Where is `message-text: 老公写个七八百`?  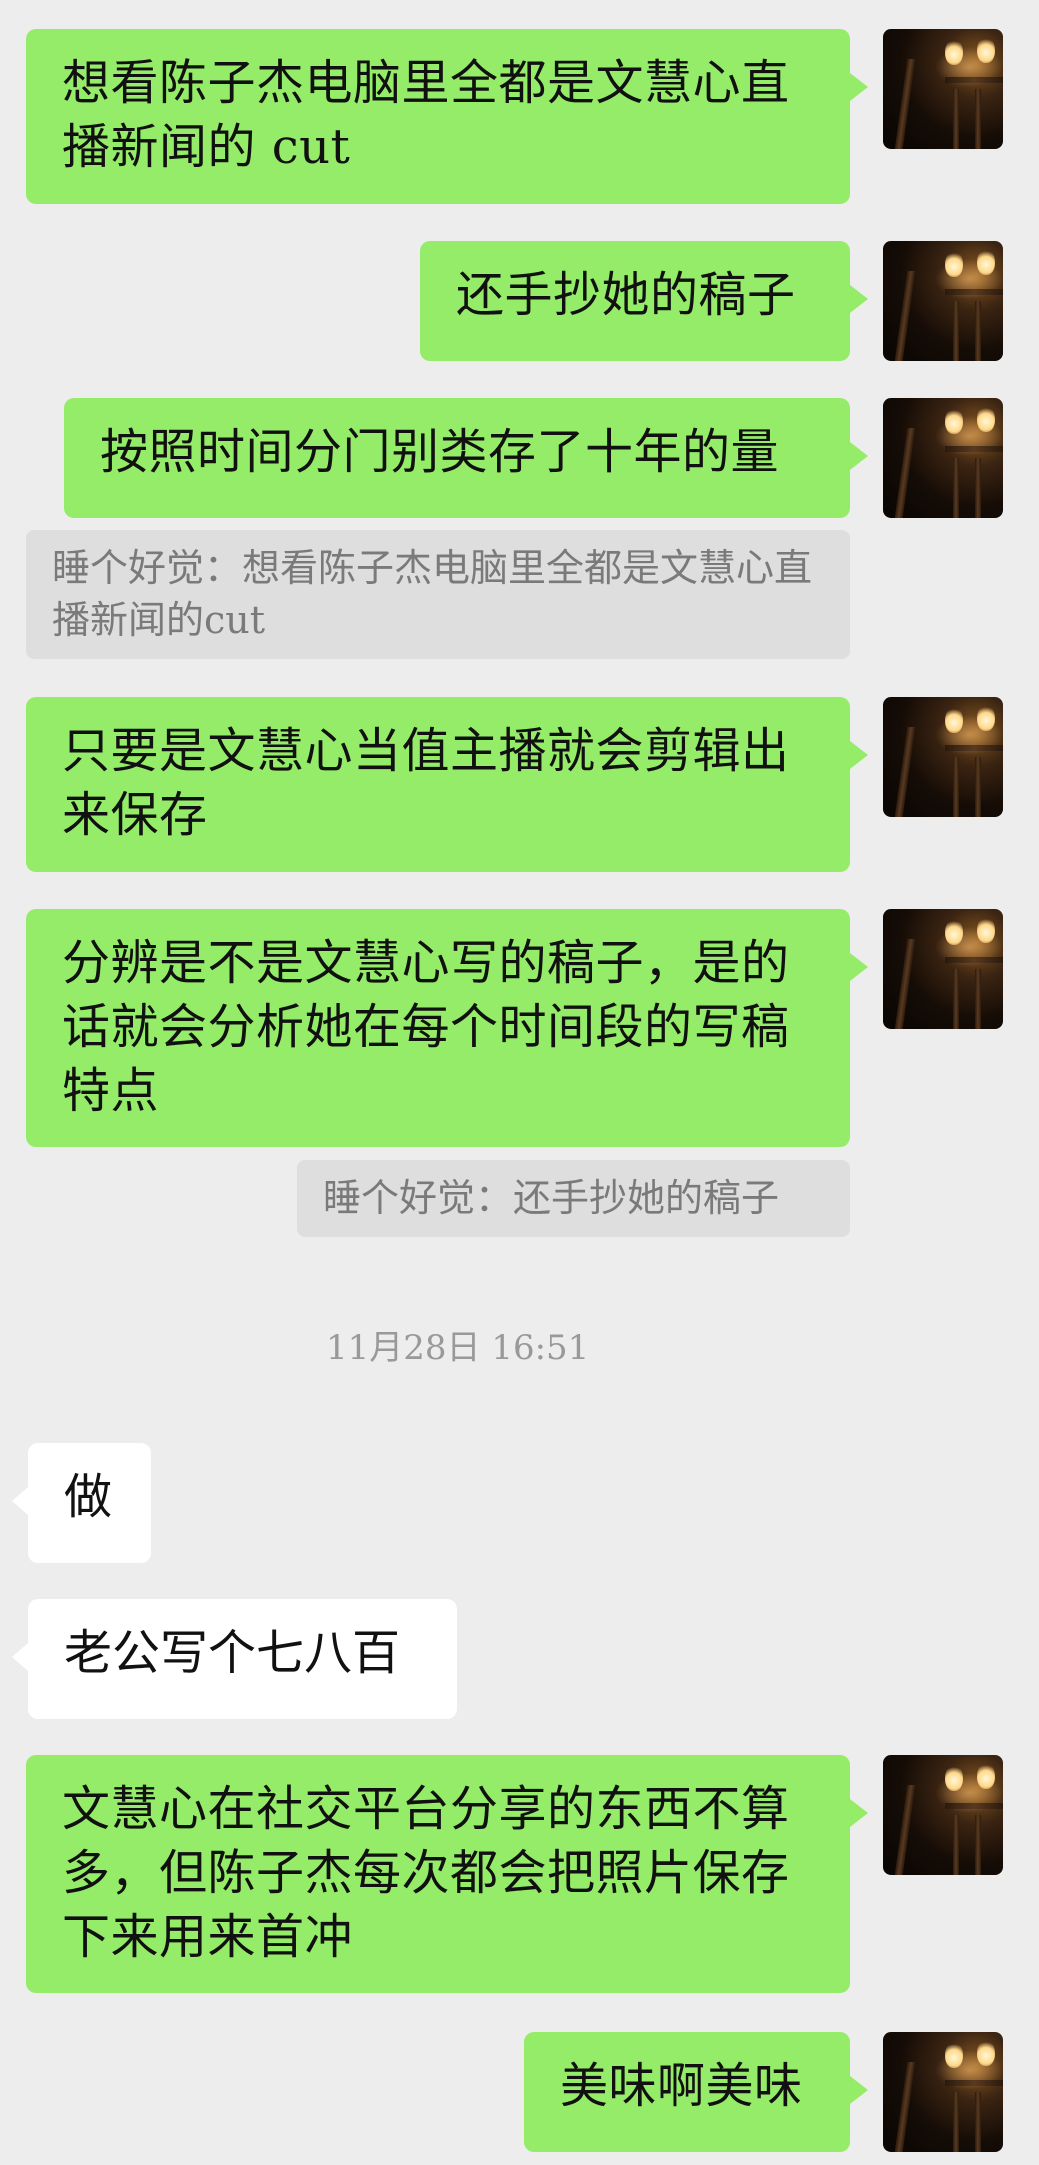 message-text: 老公写个七八百 is located at coordinates (232, 1653).